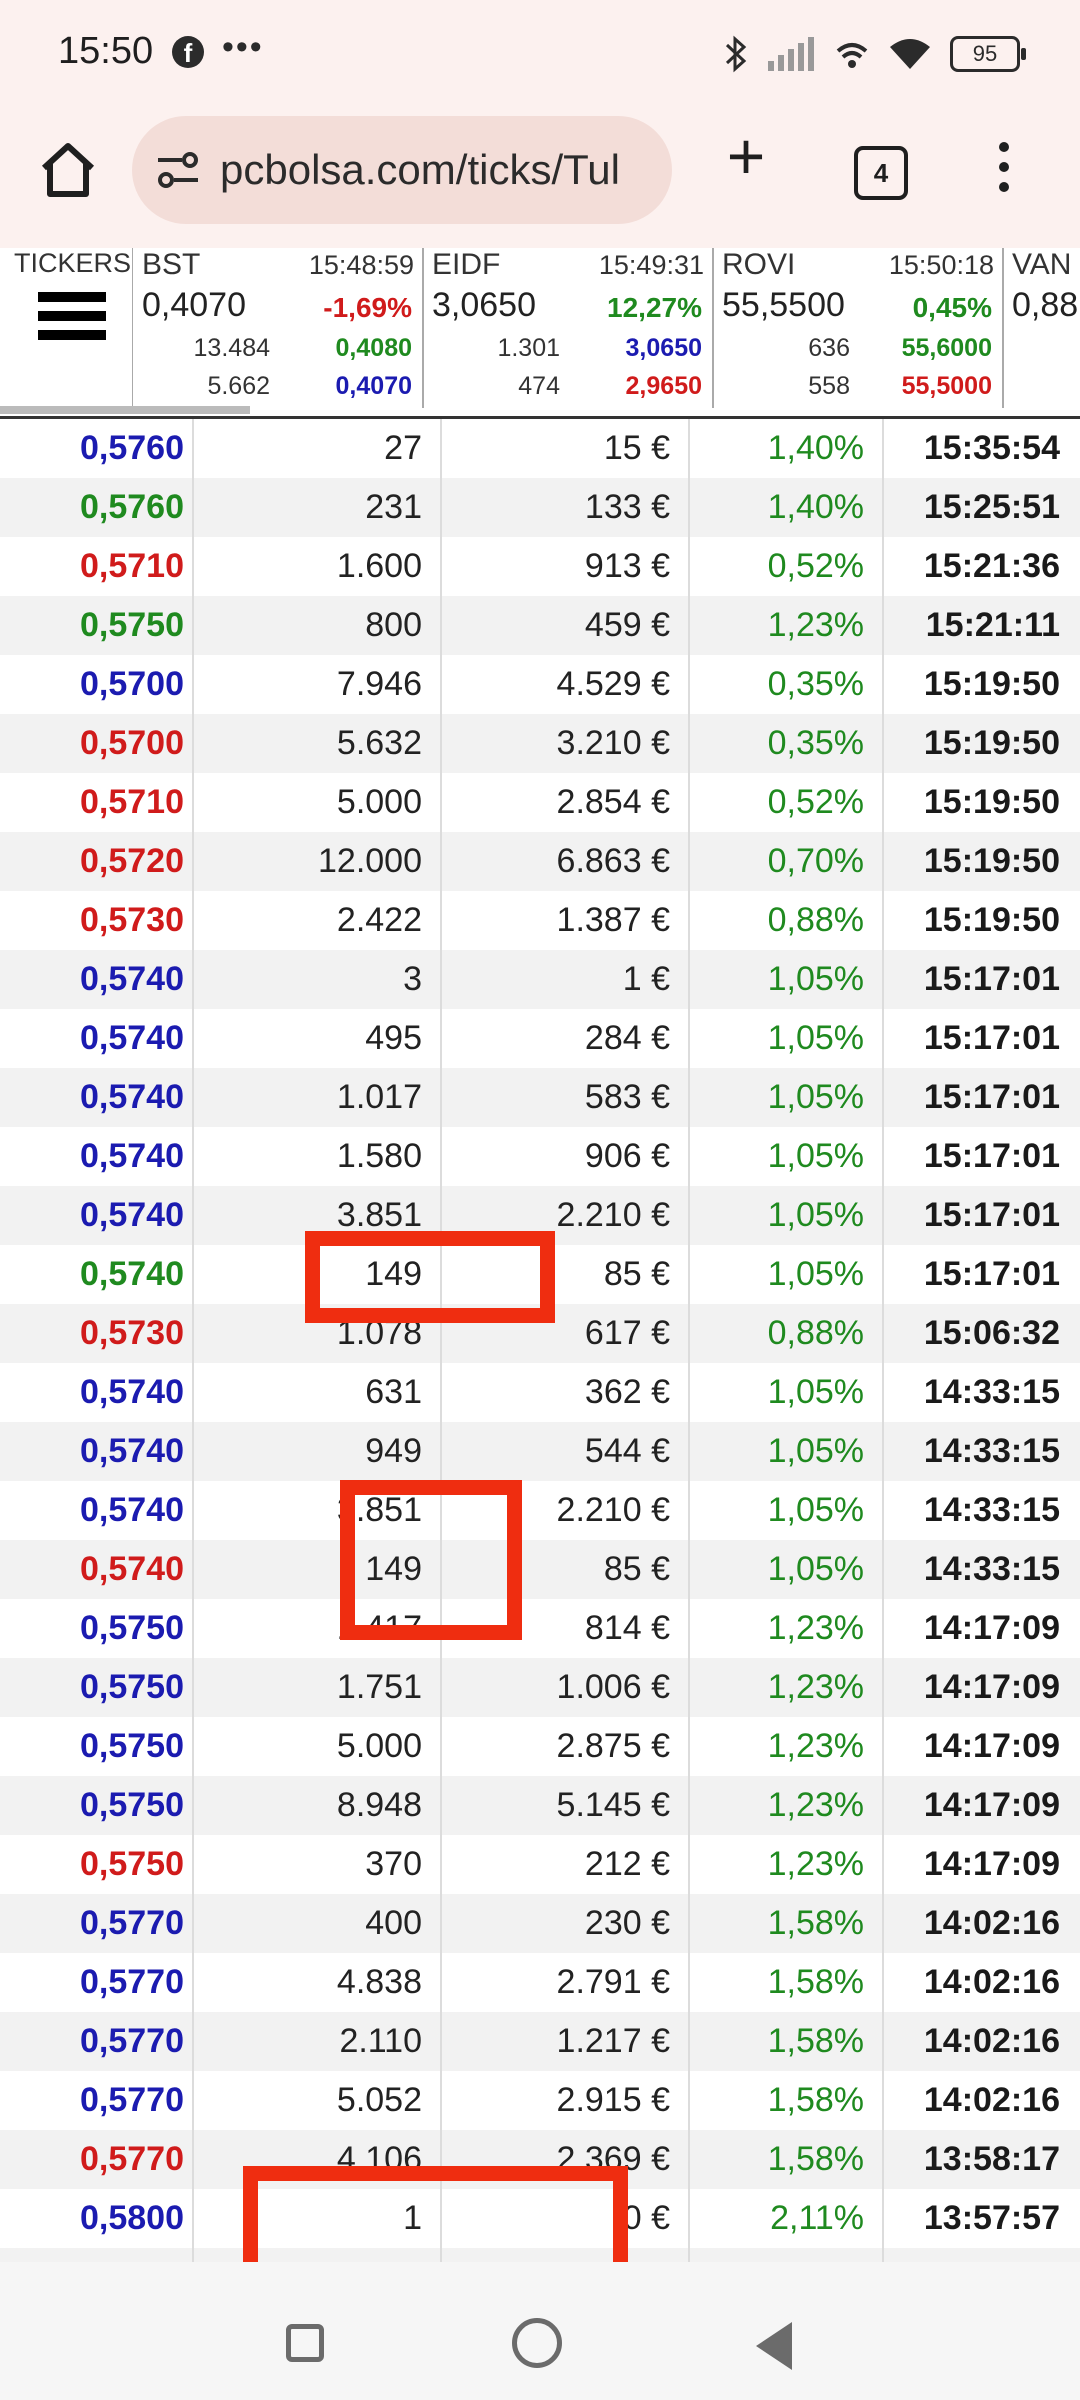  Describe the element at coordinates (976, 2218) in the screenshot. I see `trade-time: 13:57:57` at that location.